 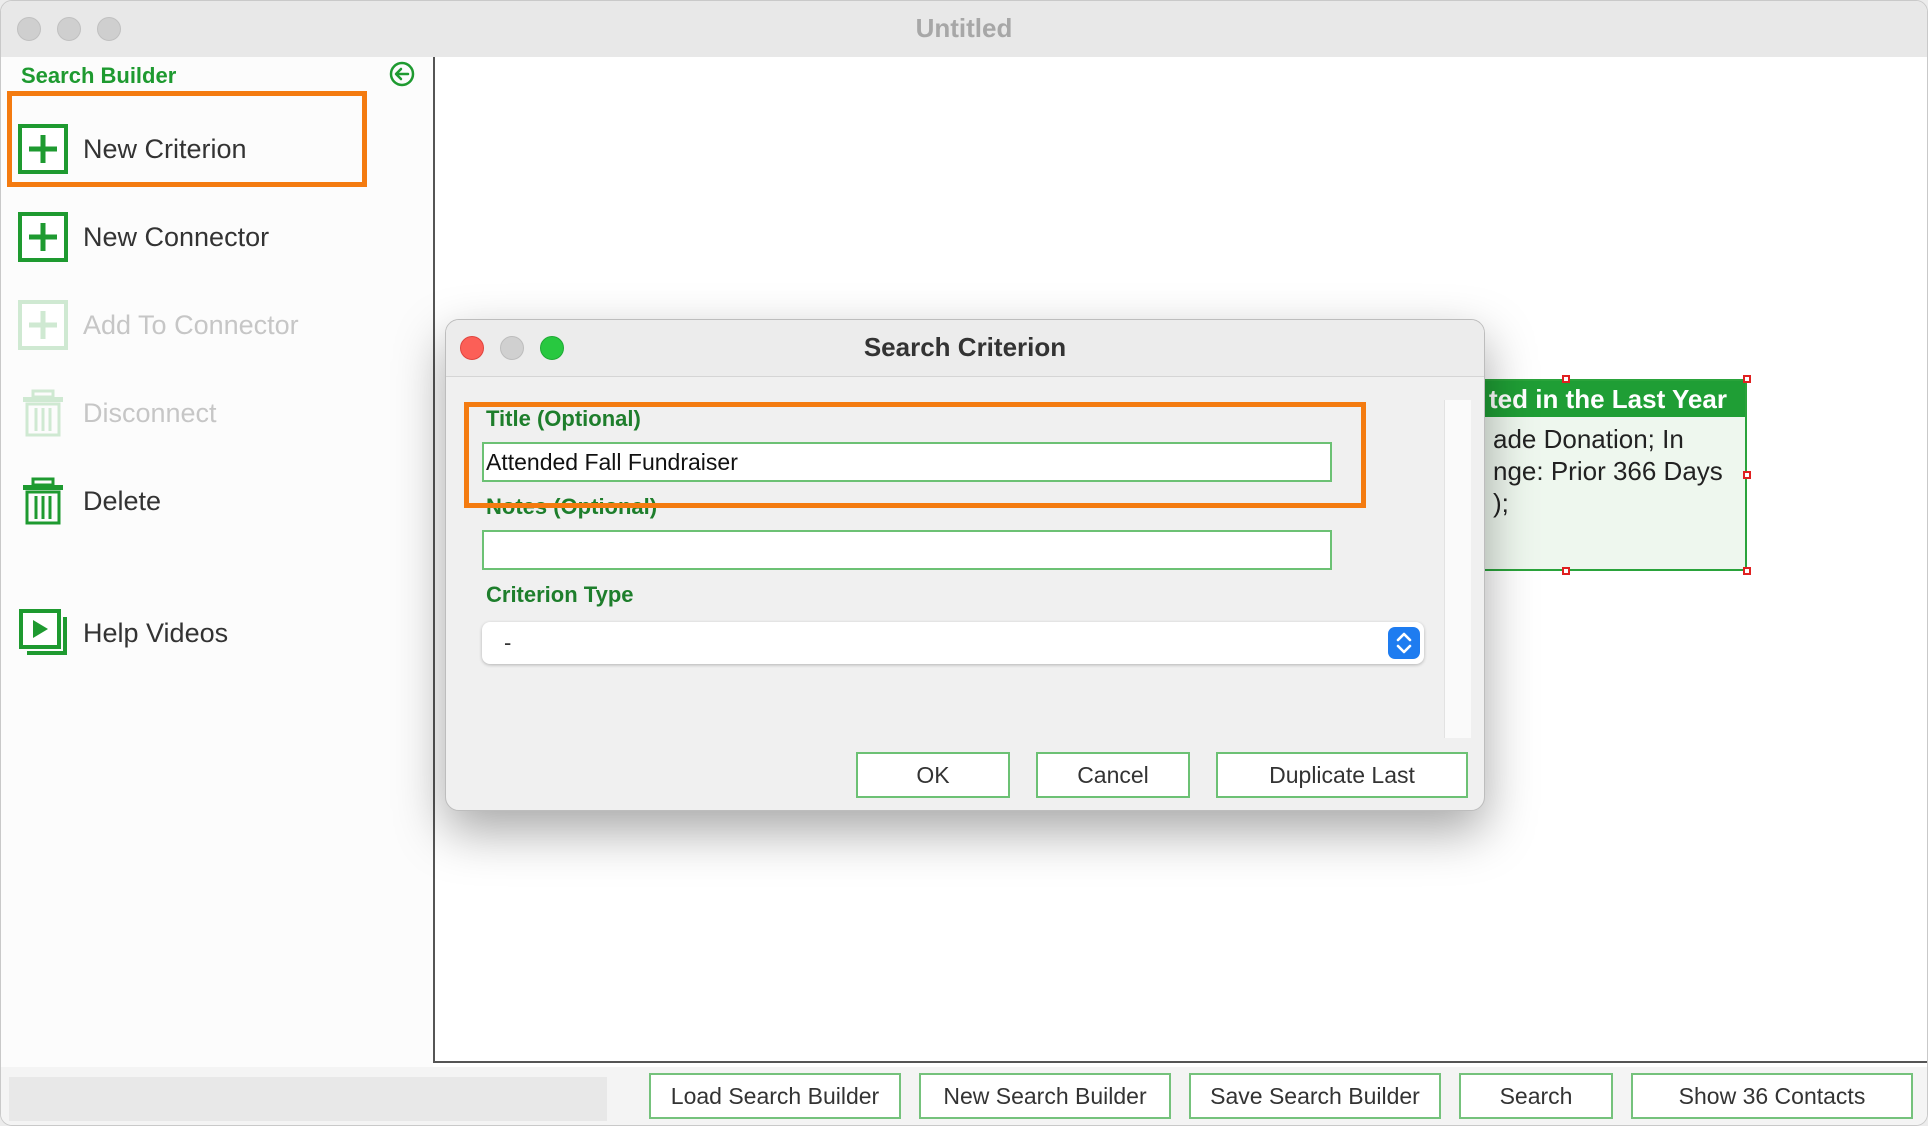 What do you see at coordinates (1045, 1096) in the screenshot?
I see `new-search-builder-button: New Search Builder` at bounding box center [1045, 1096].